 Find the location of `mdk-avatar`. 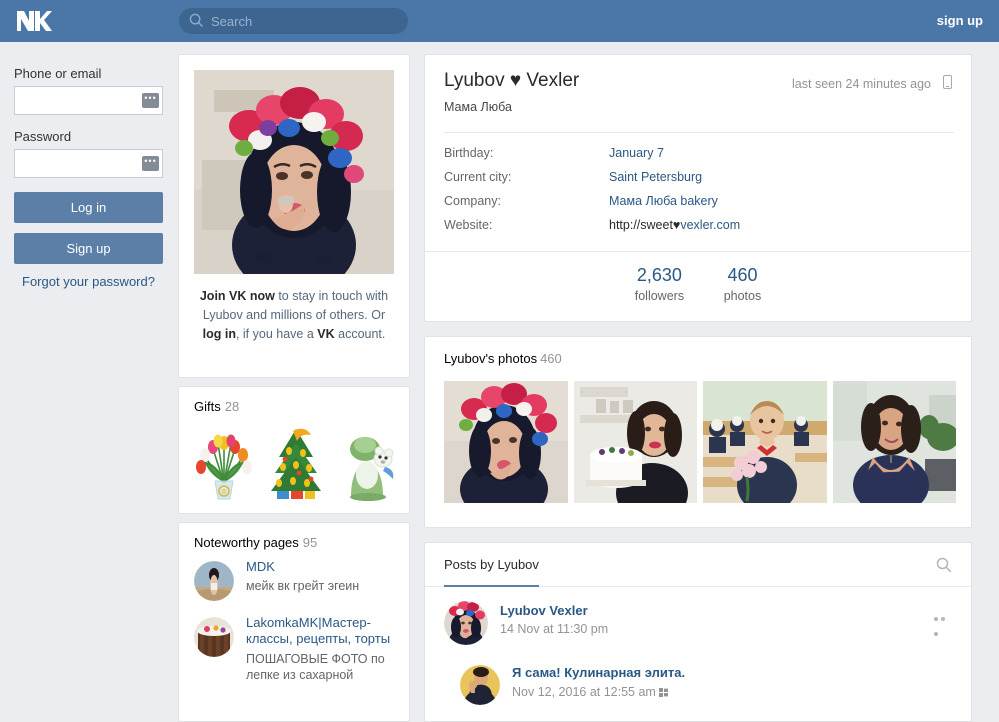

mdk-avatar is located at coordinates (214, 581).